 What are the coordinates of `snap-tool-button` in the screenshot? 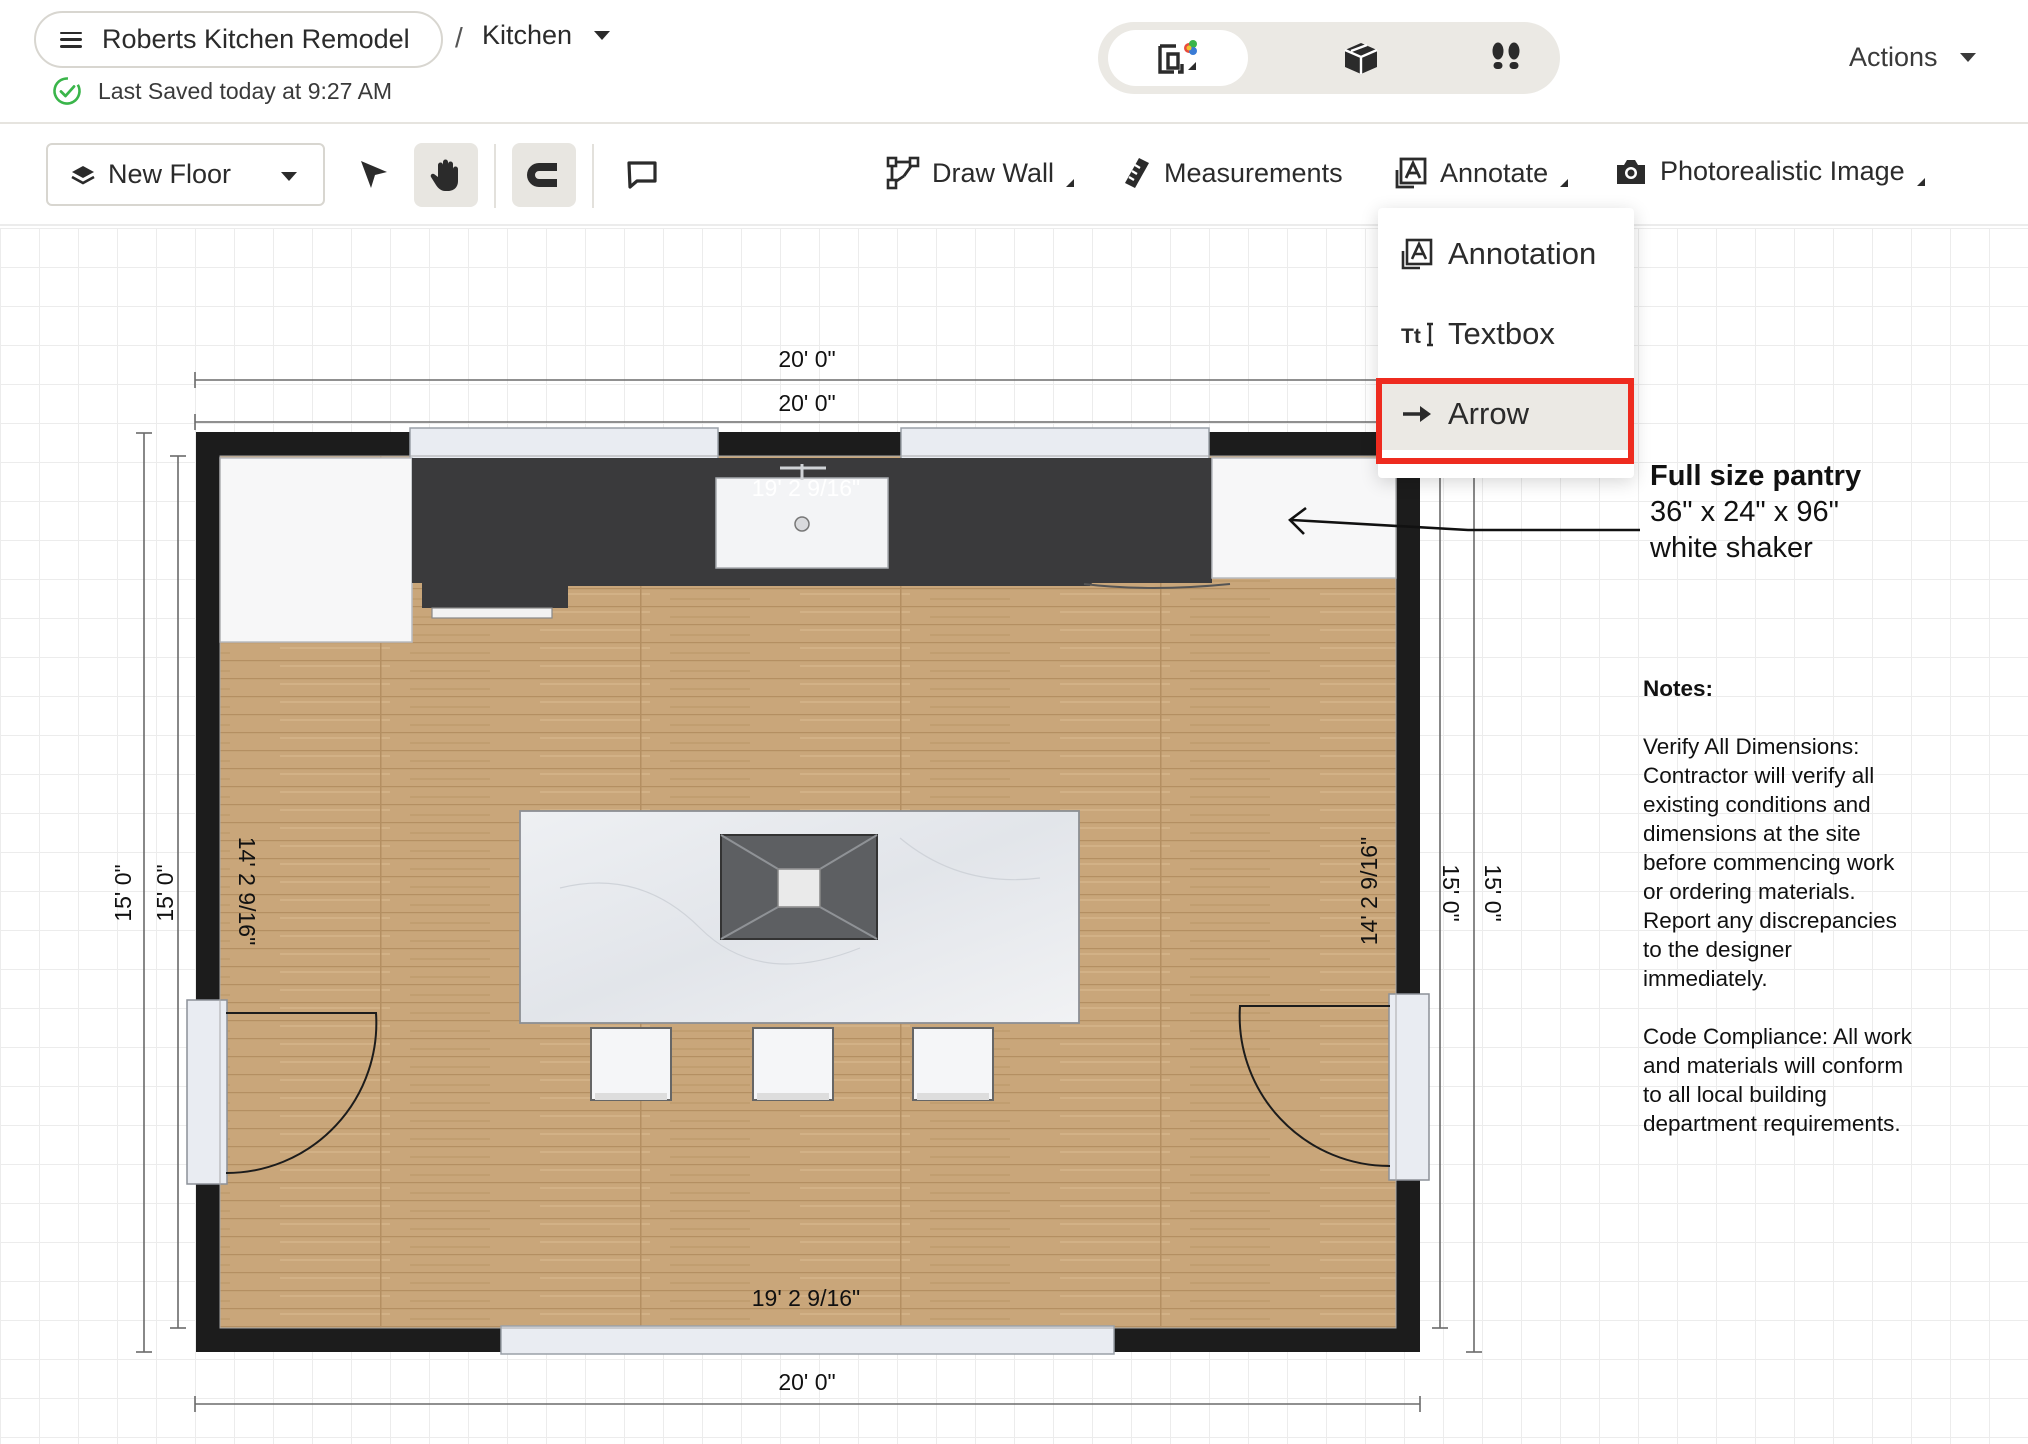 It's located at (544, 175).